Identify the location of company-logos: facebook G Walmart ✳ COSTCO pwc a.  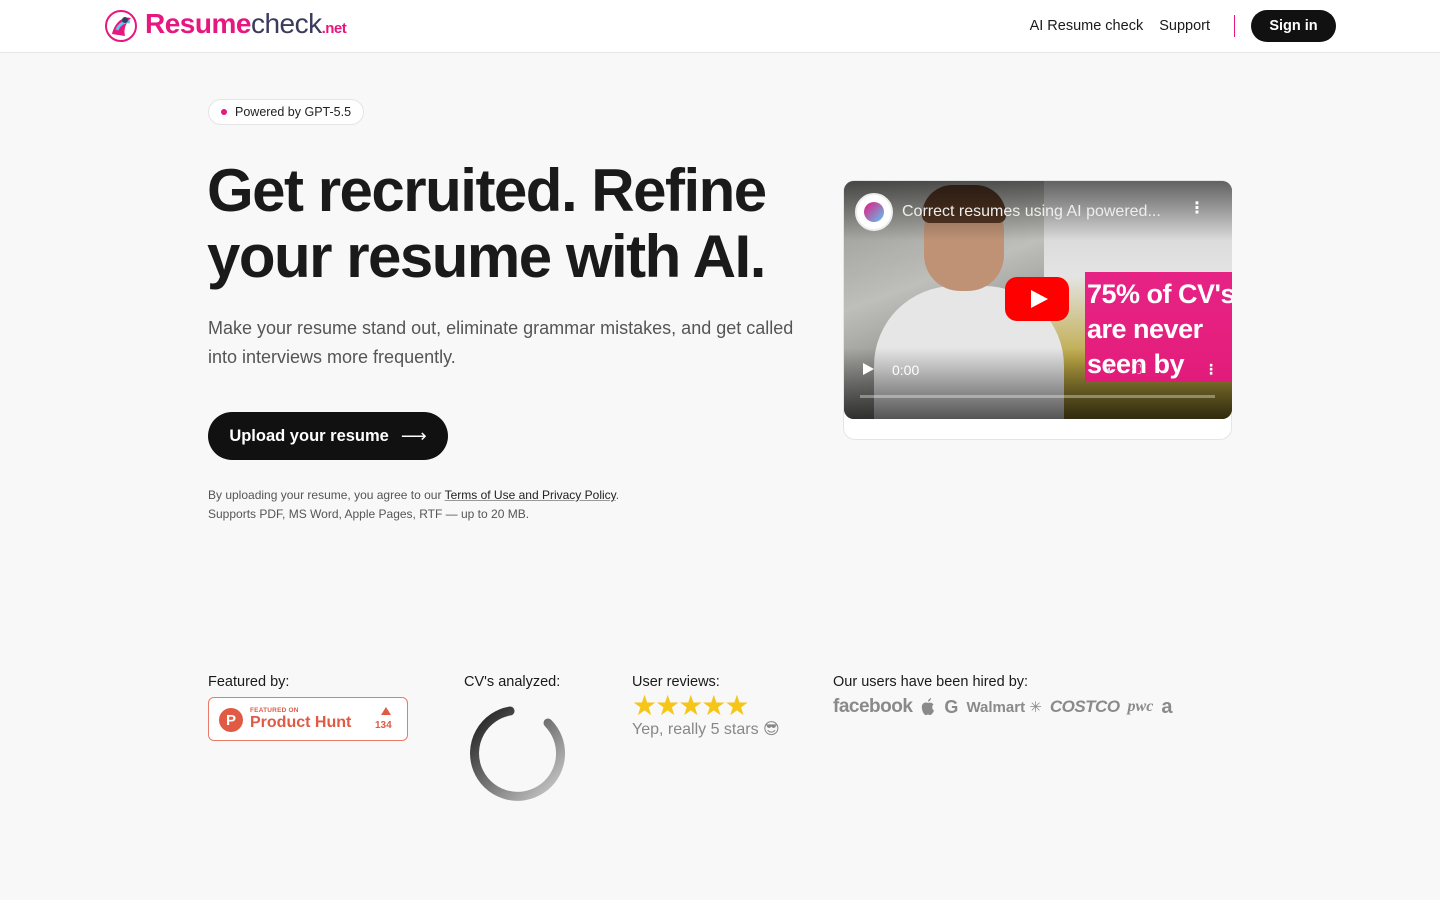
(1033, 707).